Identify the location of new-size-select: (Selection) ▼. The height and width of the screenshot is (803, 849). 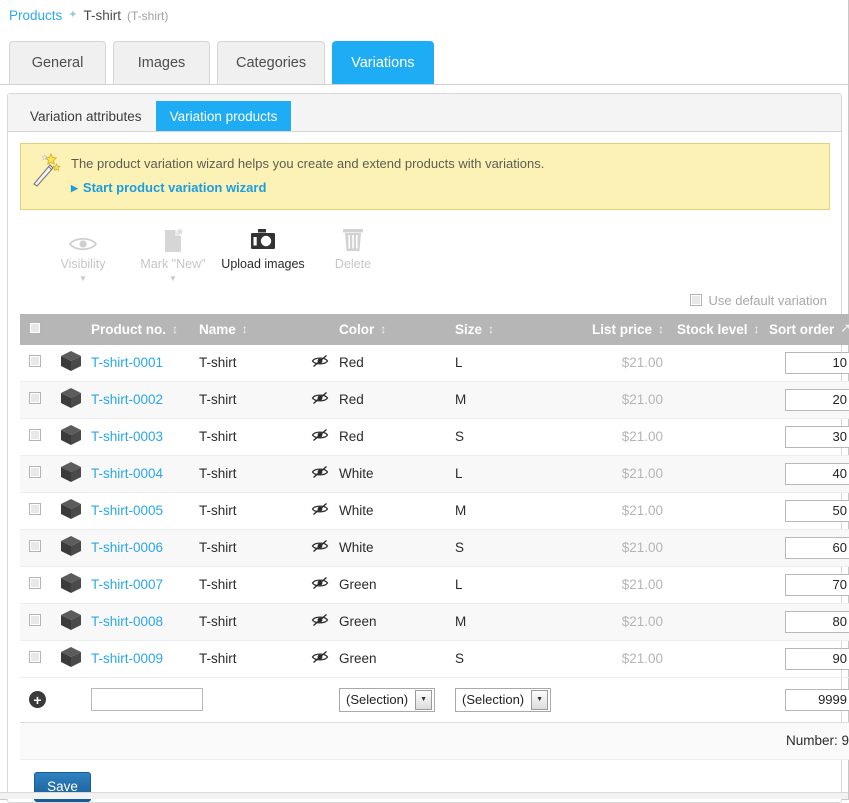
(503, 699).